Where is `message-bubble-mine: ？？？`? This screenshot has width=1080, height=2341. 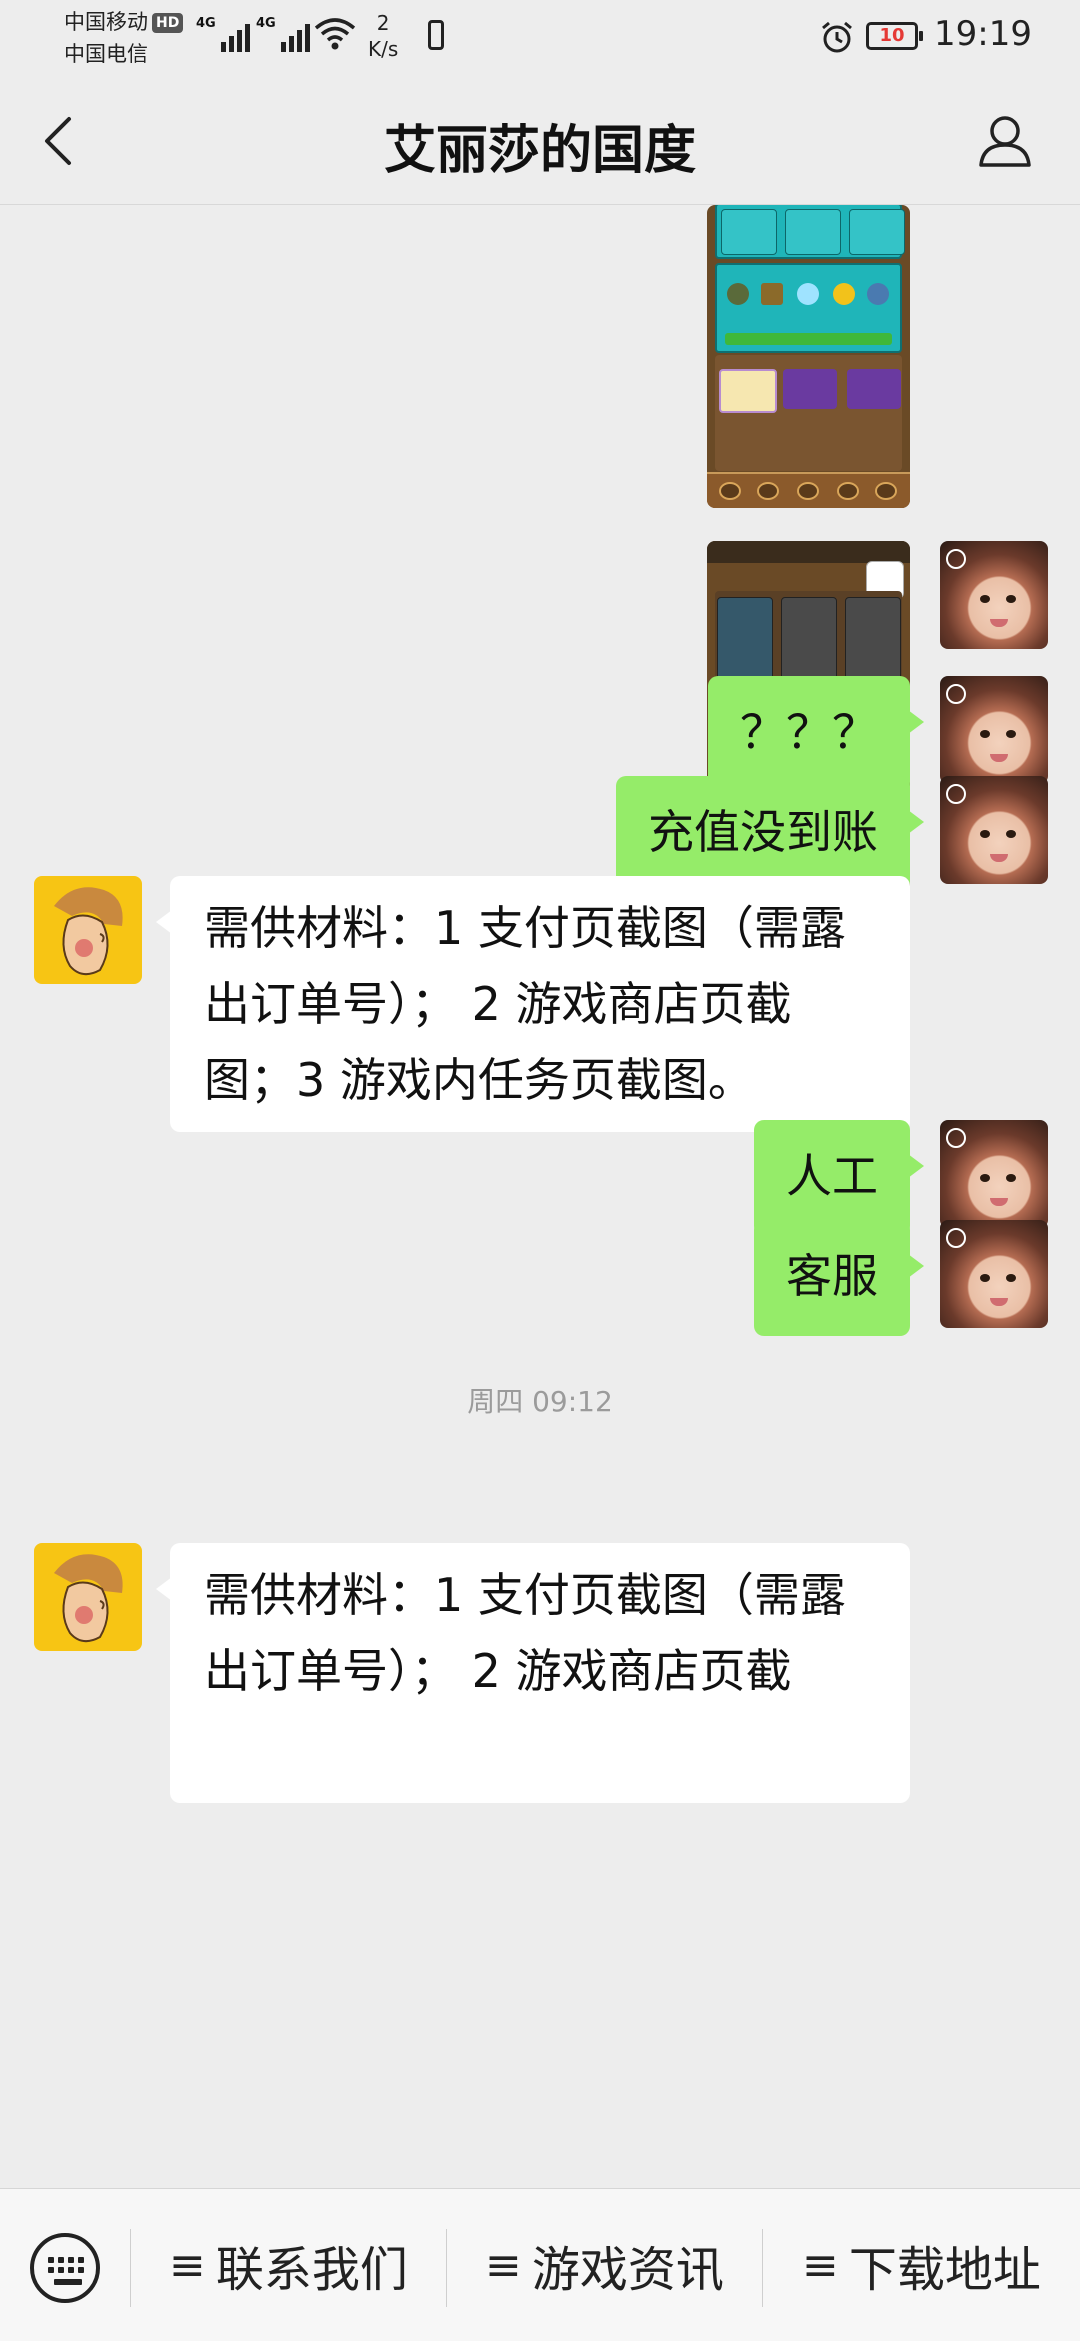 message-bubble-mine: ？？？ is located at coordinates (816, 734).